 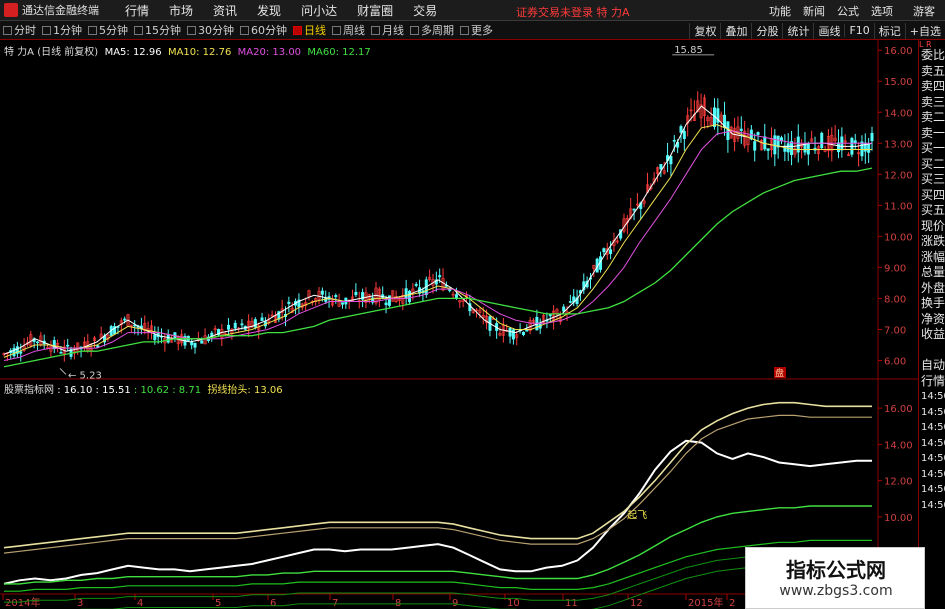 I want to click on menu-wenxiaoda: 问小达, so click(x=319, y=10).